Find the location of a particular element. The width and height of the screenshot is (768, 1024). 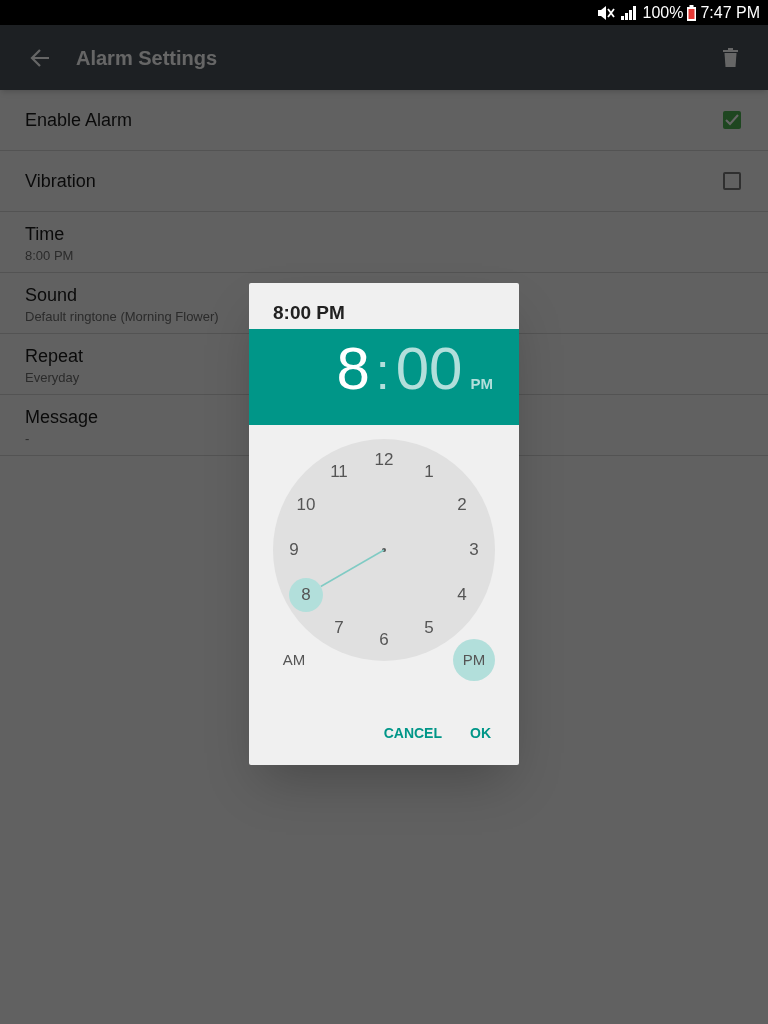

setting-title: Message is located at coordinates (62, 417).